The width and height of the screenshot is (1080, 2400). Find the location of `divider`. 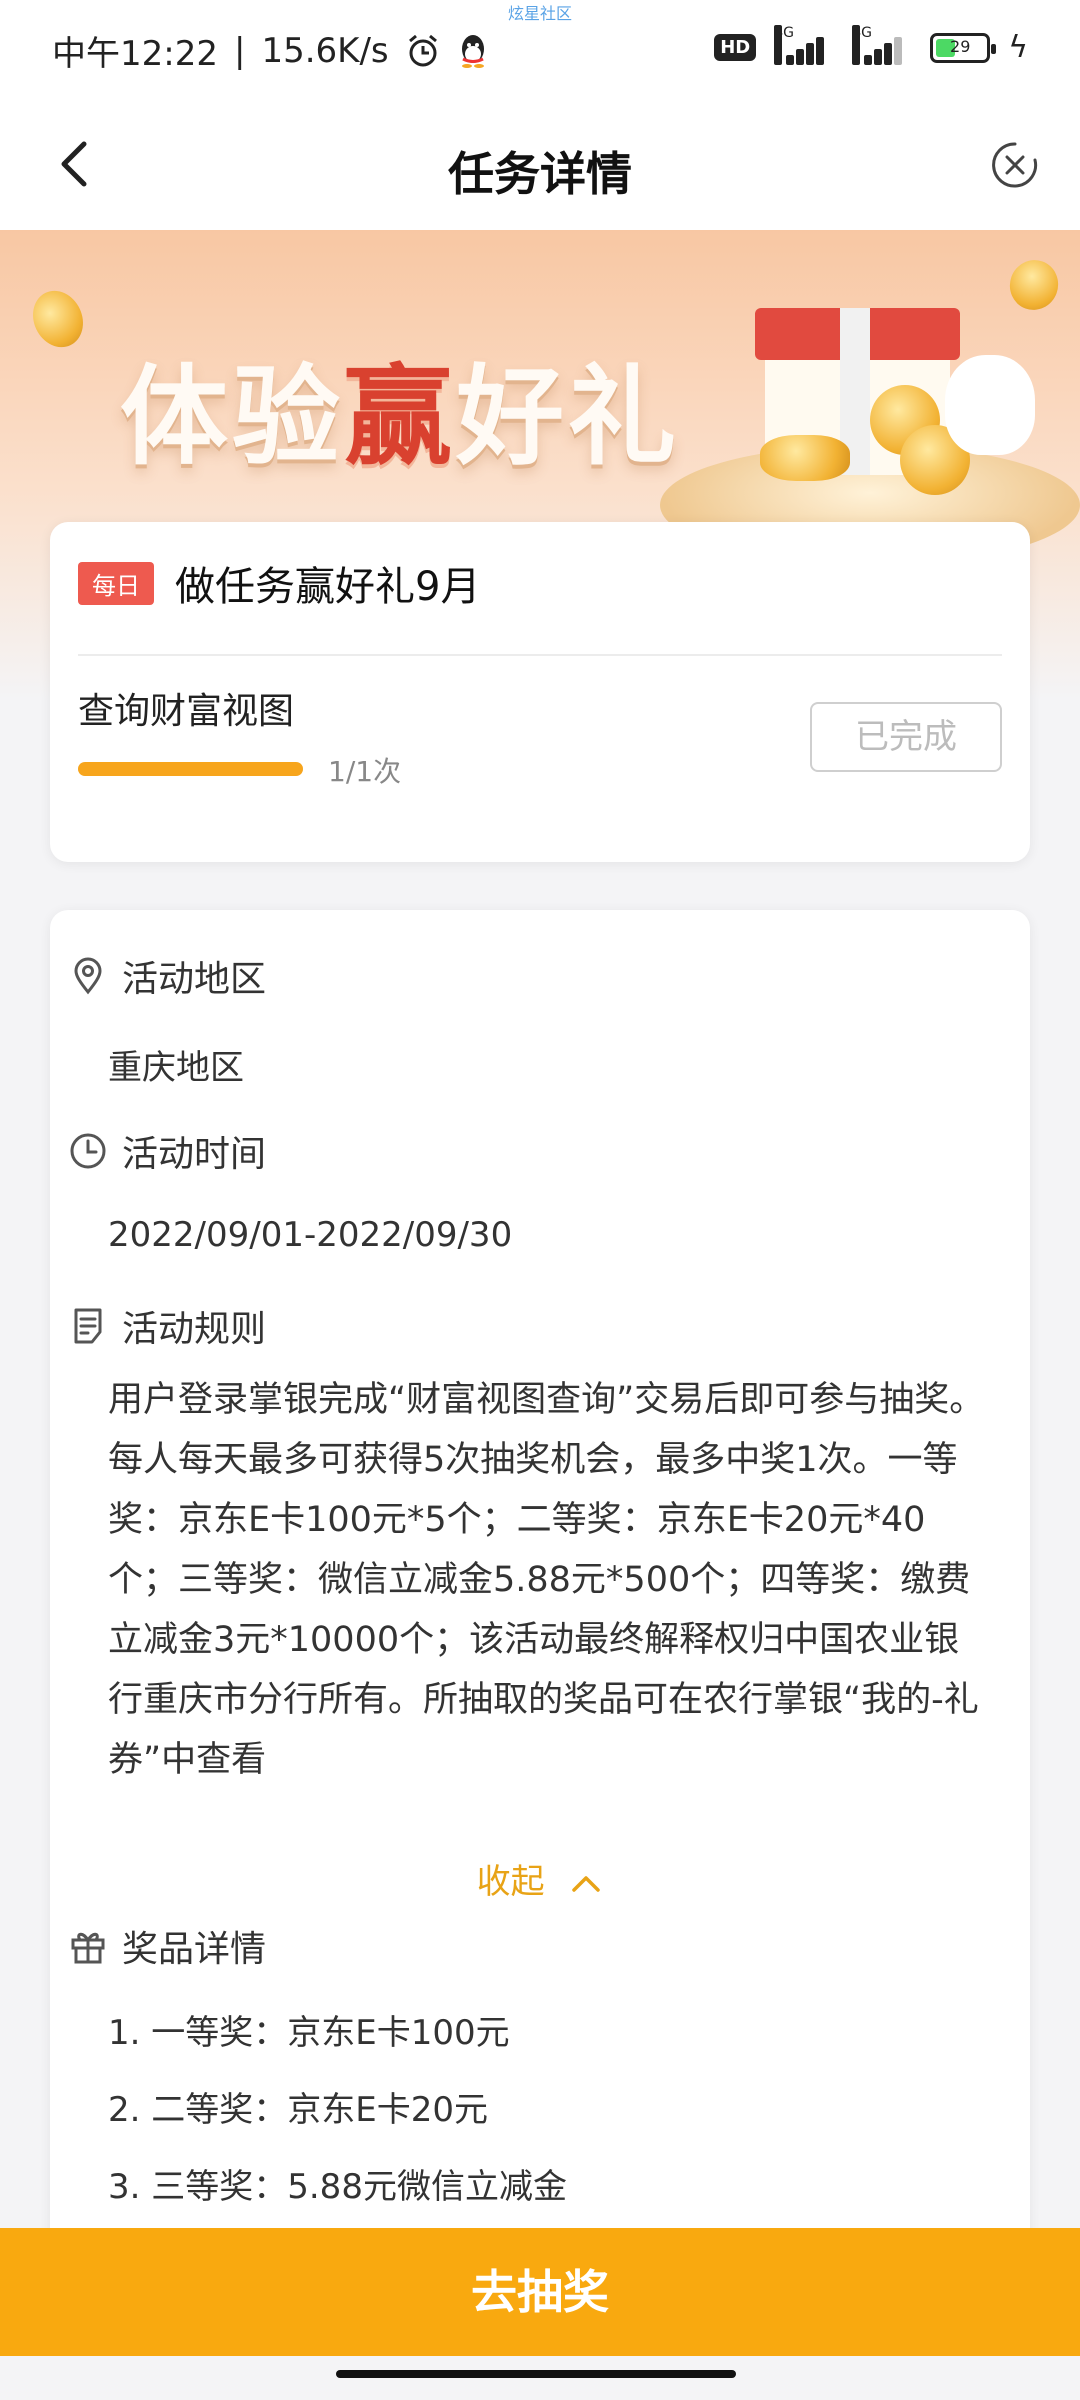

divider is located at coordinates (540, 655).